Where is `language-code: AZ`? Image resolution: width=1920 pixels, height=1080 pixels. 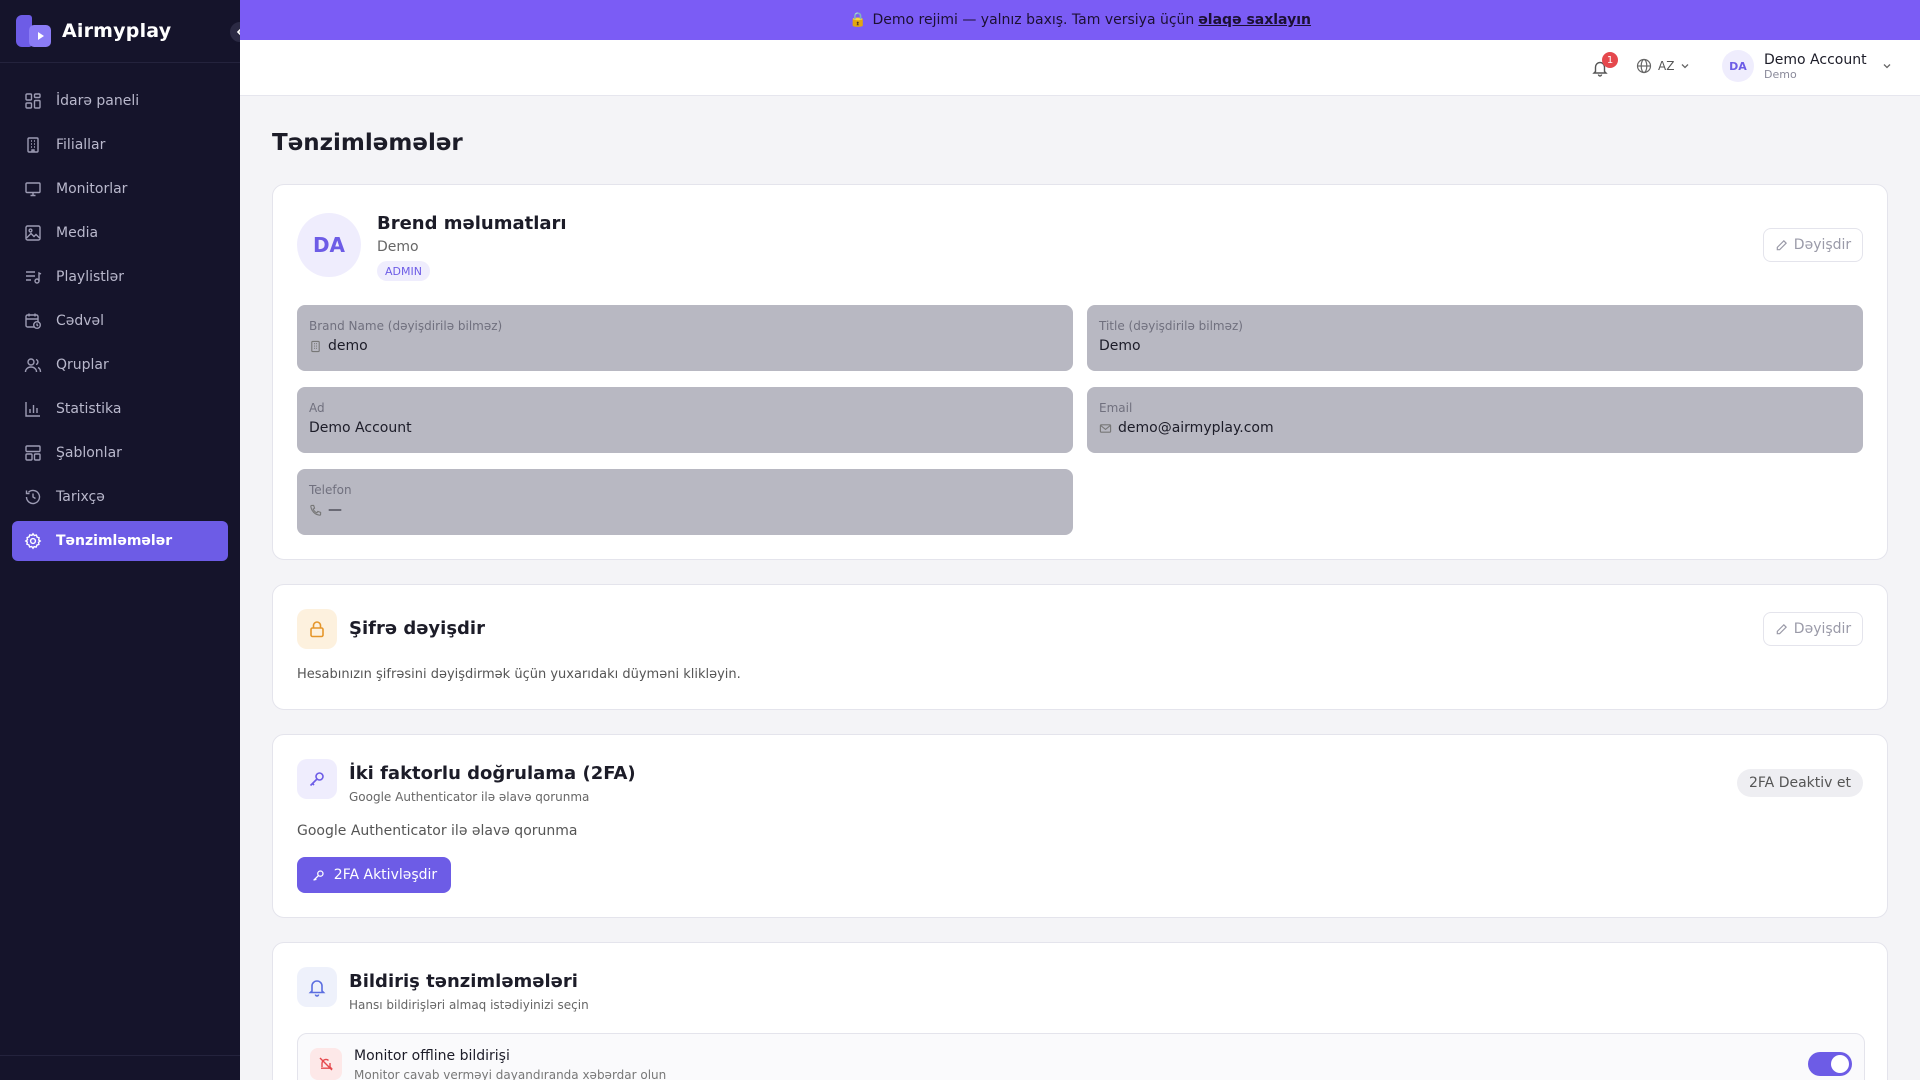 language-code: AZ is located at coordinates (1666, 66).